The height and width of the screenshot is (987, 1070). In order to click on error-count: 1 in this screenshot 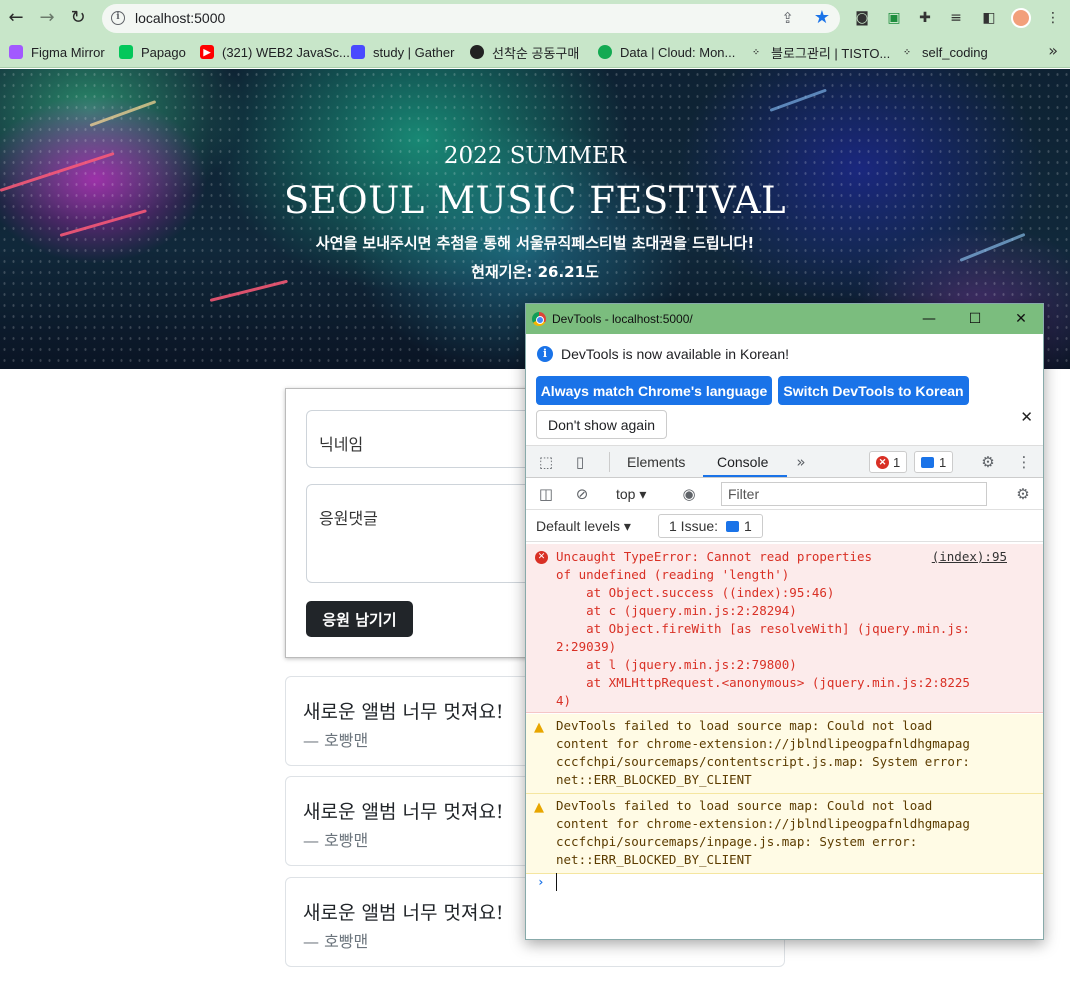, I will do `click(897, 462)`.